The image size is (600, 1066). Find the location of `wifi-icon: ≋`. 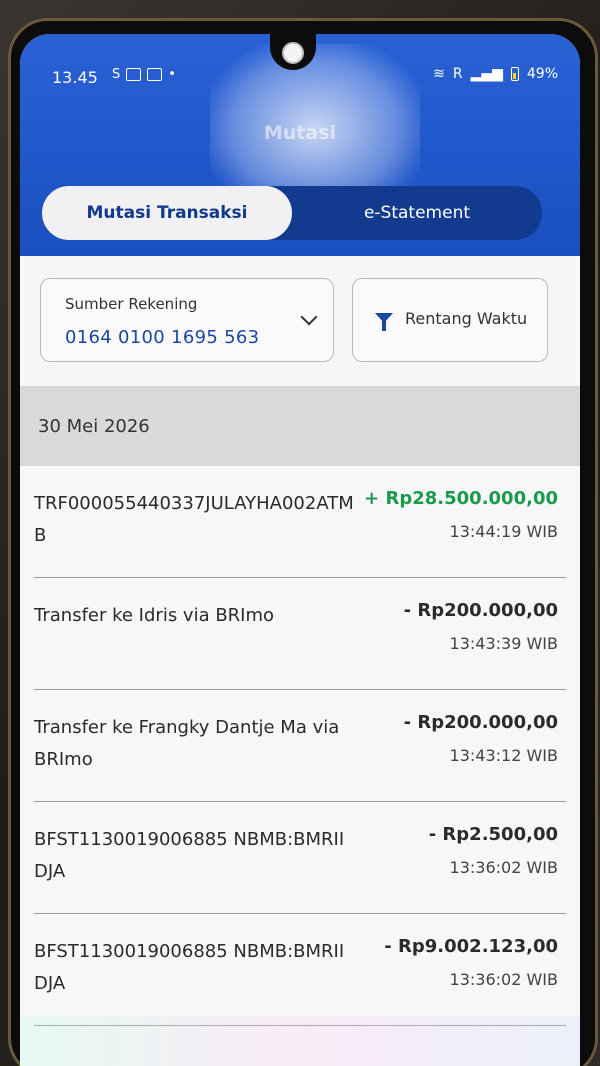

wifi-icon: ≋ is located at coordinates (439, 74).